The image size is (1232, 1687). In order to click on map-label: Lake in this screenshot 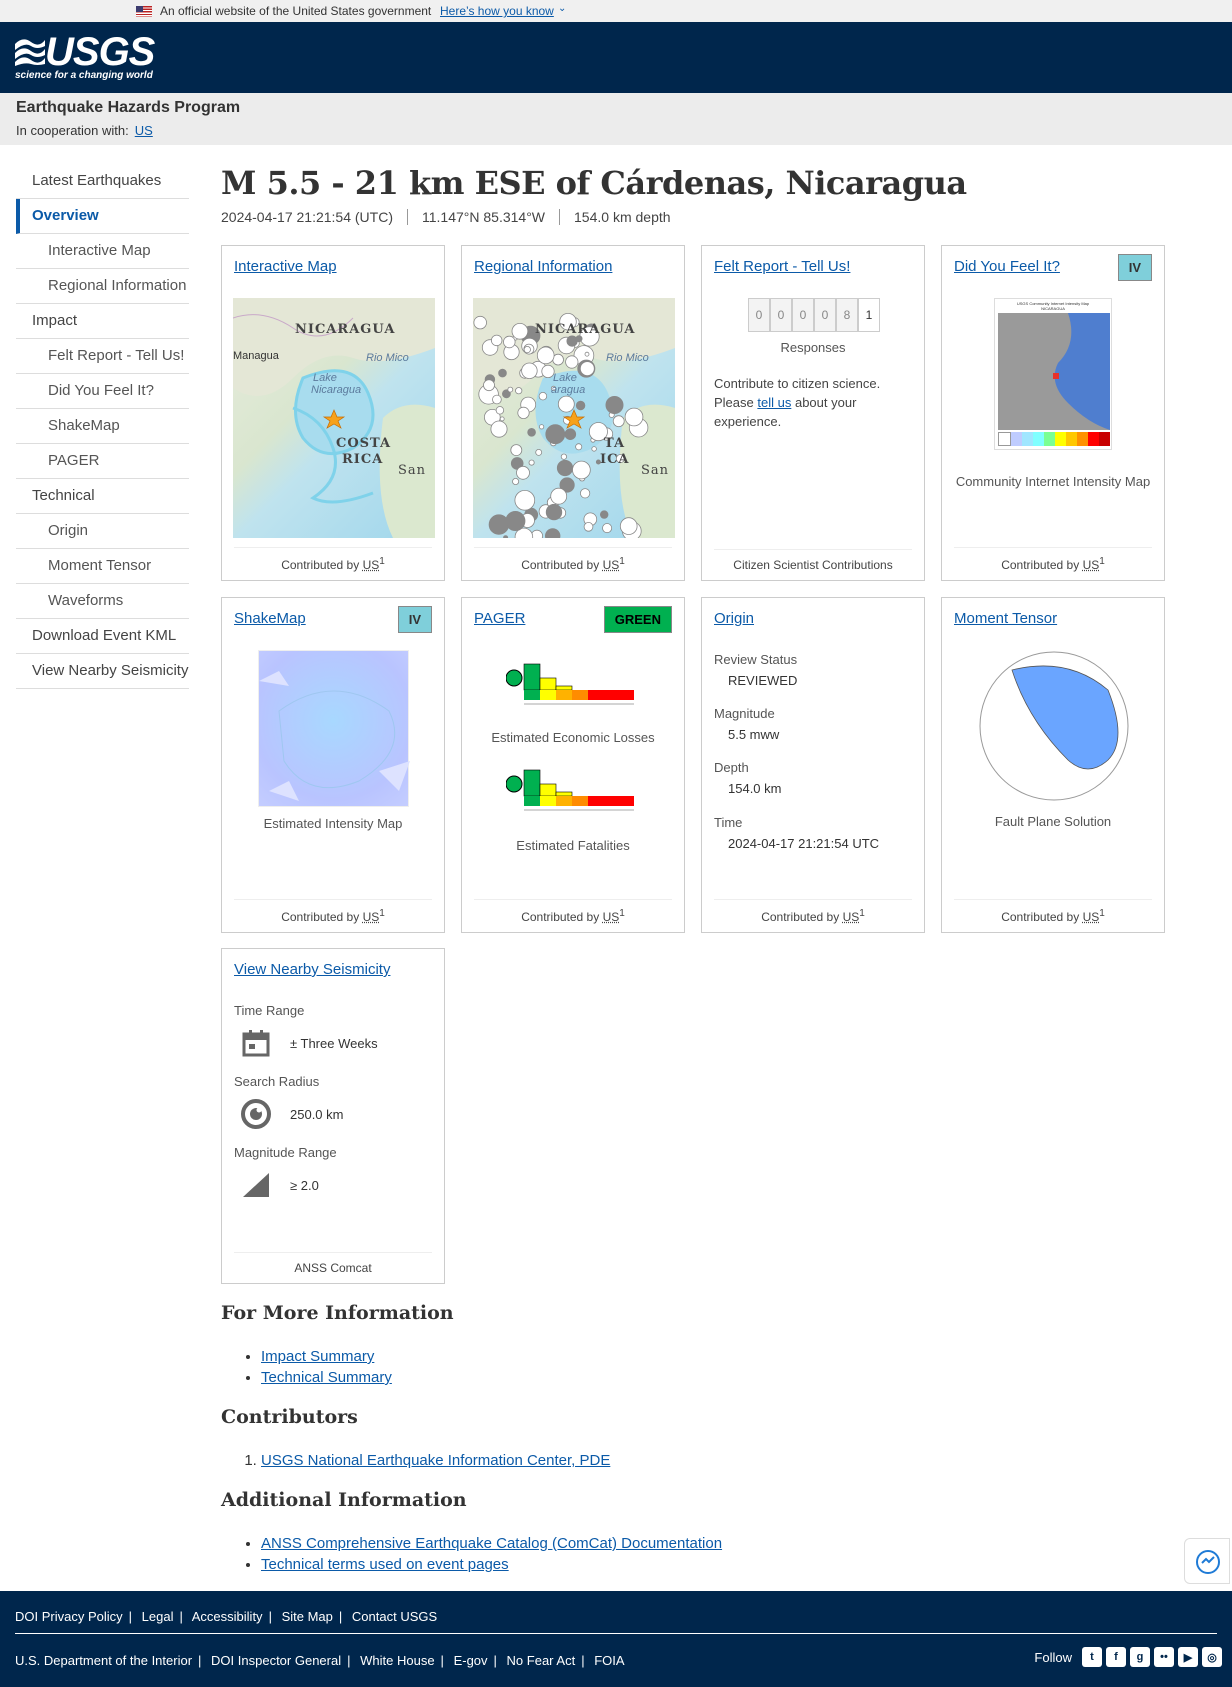, I will do `click(325, 378)`.